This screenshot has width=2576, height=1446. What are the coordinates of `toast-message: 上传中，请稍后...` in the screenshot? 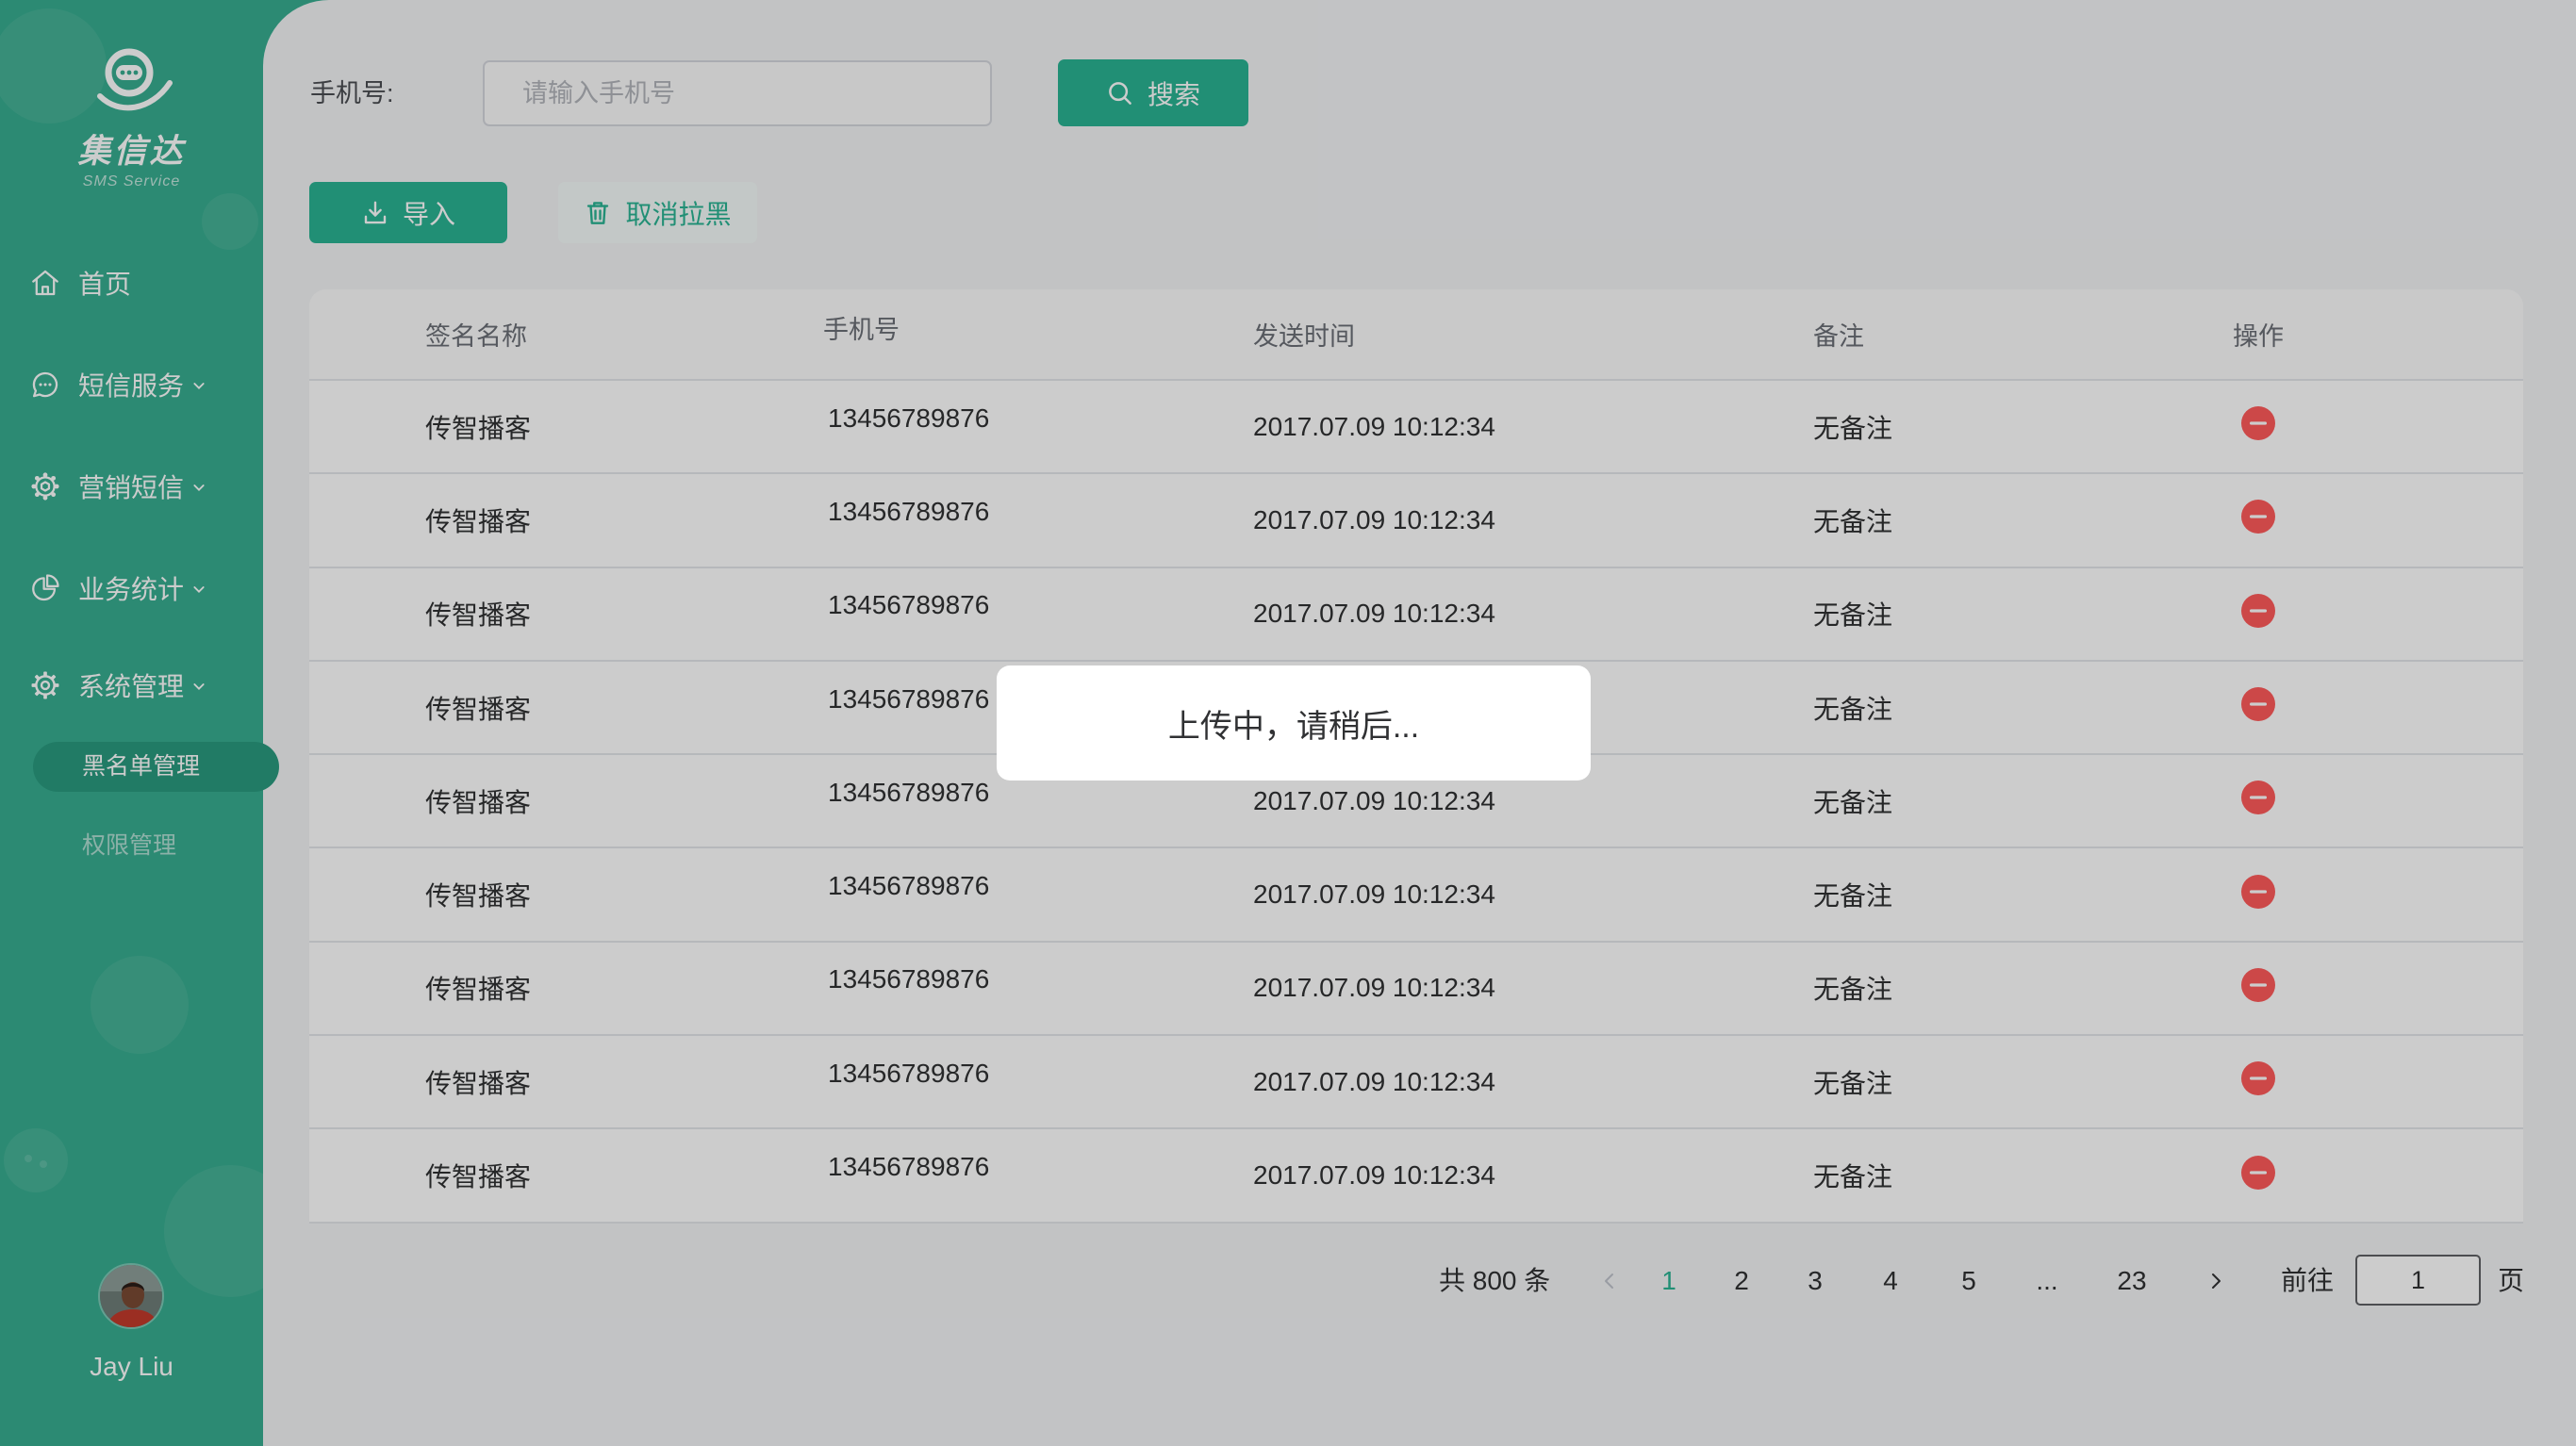 It's located at (1293, 726).